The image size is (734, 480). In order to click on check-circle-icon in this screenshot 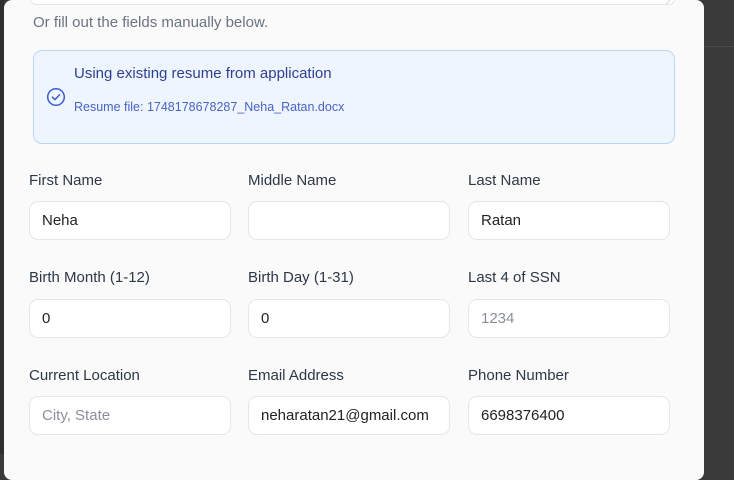, I will do `click(56, 97)`.